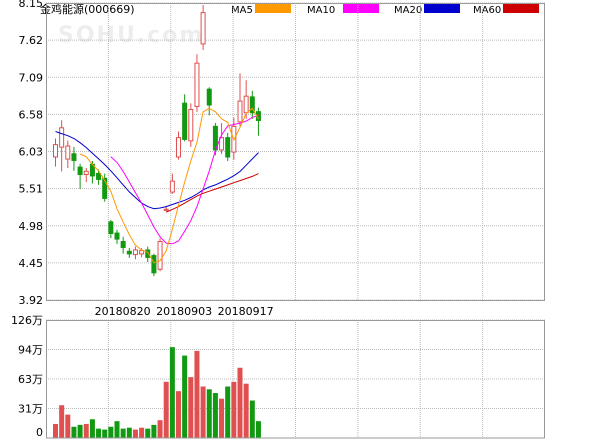 The image size is (600, 440). What do you see at coordinates (442, 8) in the screenshot?
I see `legend-ma20-swatch` at bounding box center [442, 8].